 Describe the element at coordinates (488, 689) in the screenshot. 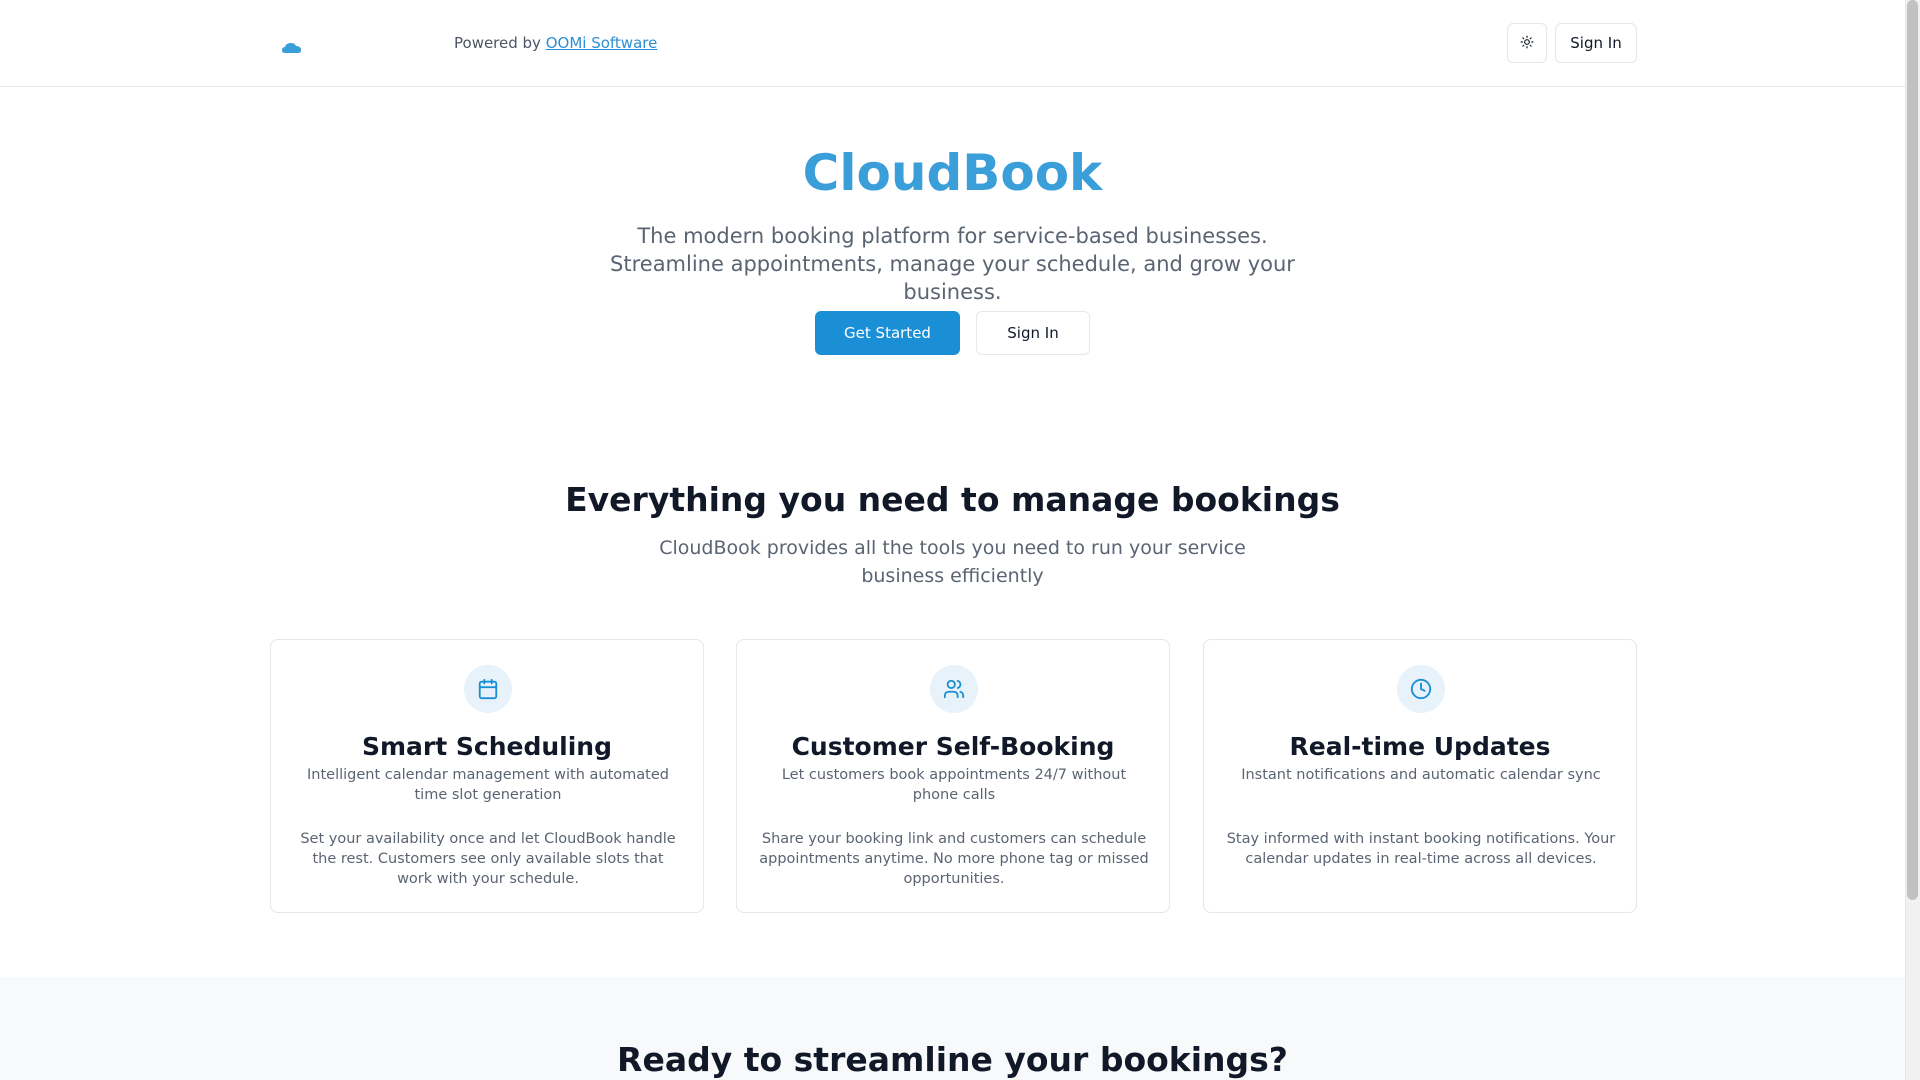

I see `calendar-icon` at that location.